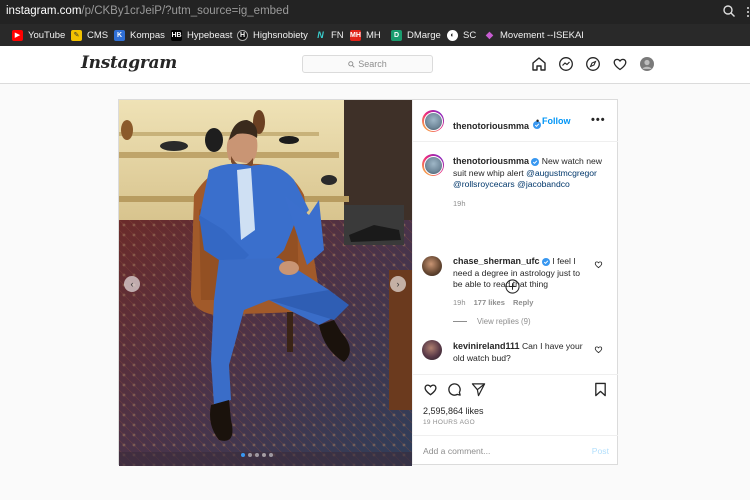  What do you see at coordinates (561, 173) in the screenshot?
I see `mention-link: @augustmcgregor` at bounding box center [561, 173].